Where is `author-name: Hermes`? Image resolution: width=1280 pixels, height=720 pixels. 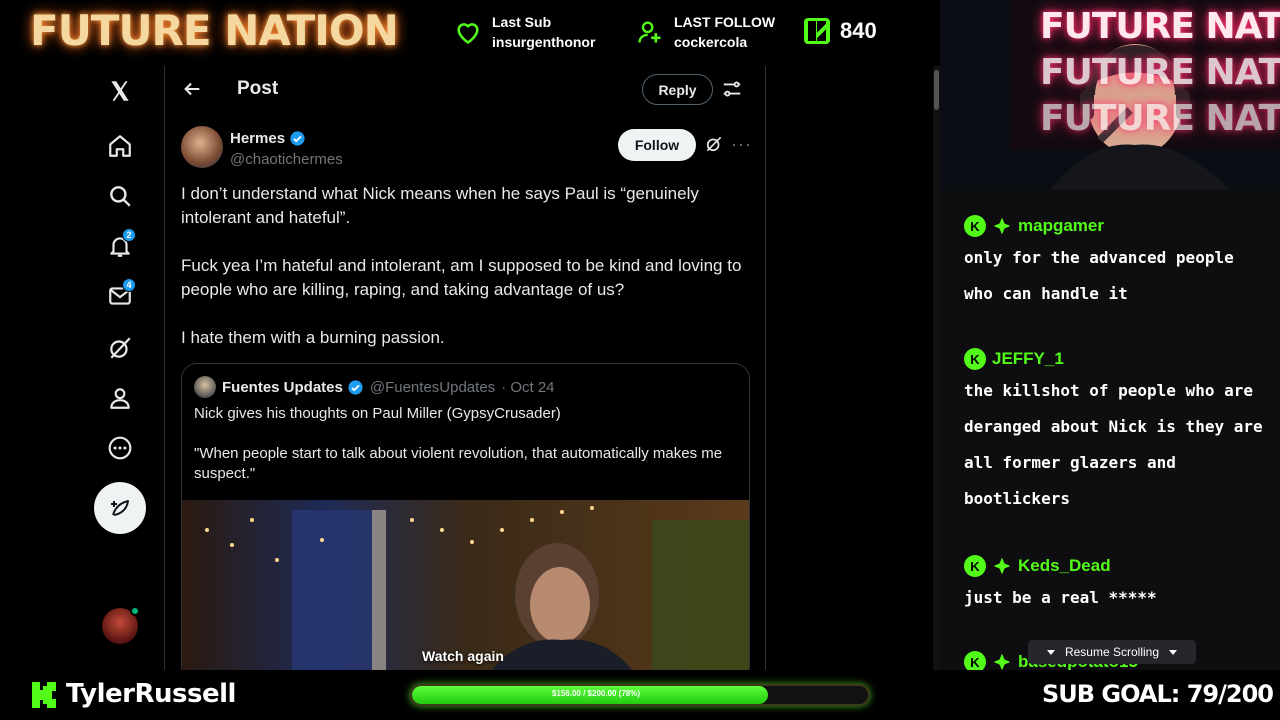 author-name: Hermes is located at coordinates (258, 138).